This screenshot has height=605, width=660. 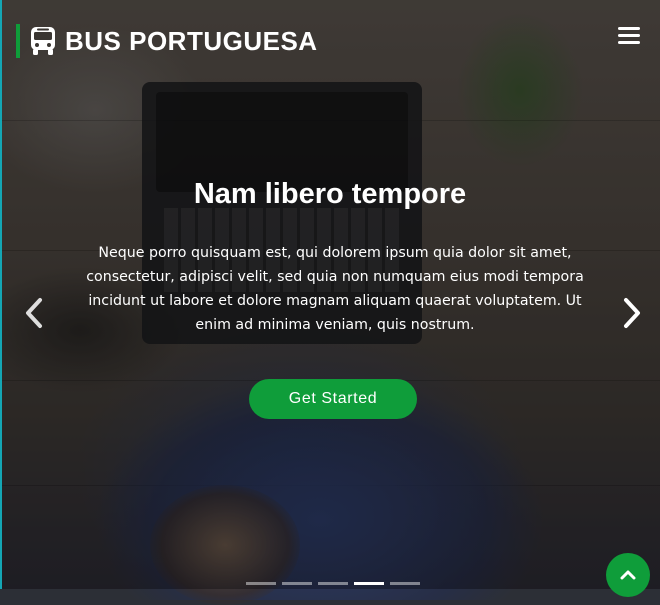 I want to click on logo-accent-bar, so click(x=18, y=41).